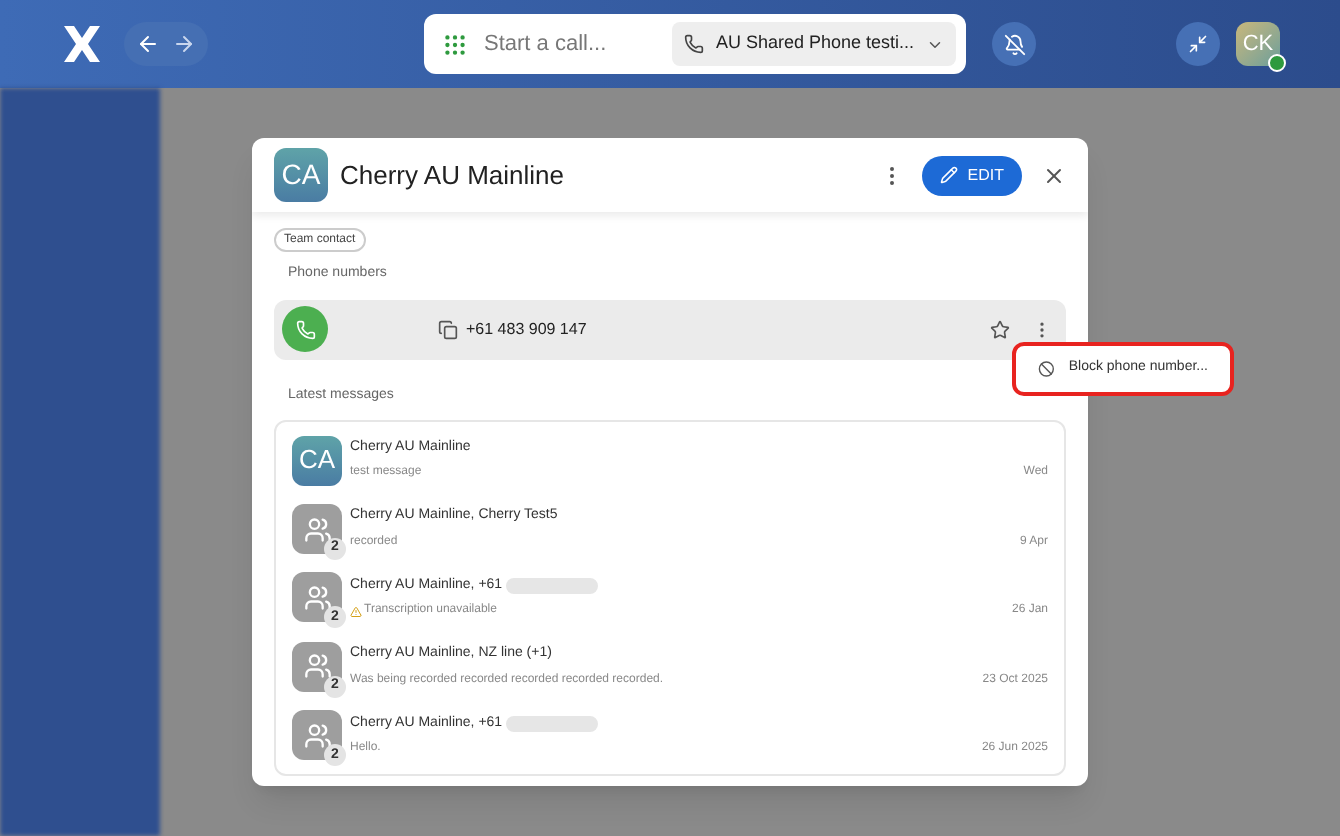  Describe the element at coordinates (670, 329) in the screenshot. I see `phone-number-row: +61 483 909 147` at that location.